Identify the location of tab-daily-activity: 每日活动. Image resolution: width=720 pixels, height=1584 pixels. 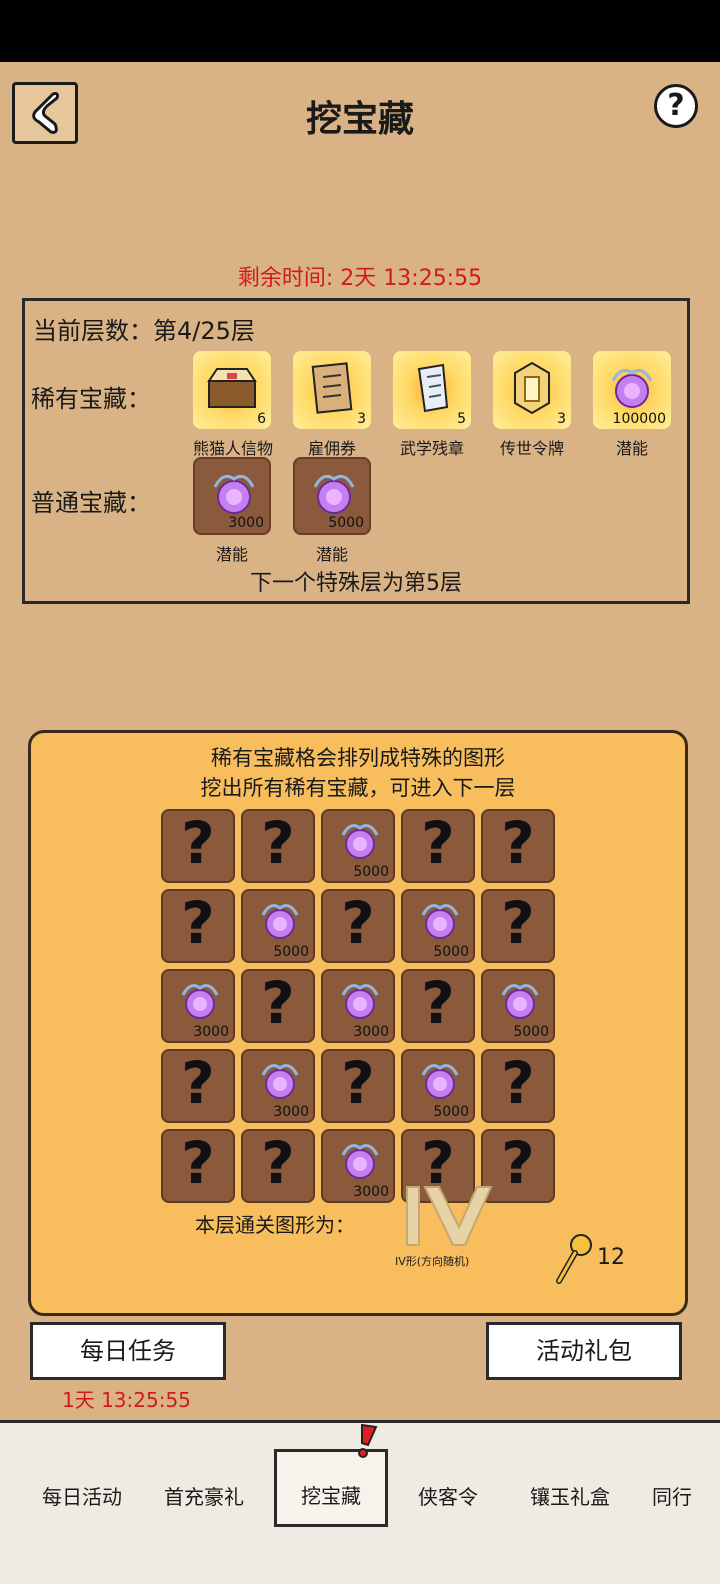
(82, 1495).